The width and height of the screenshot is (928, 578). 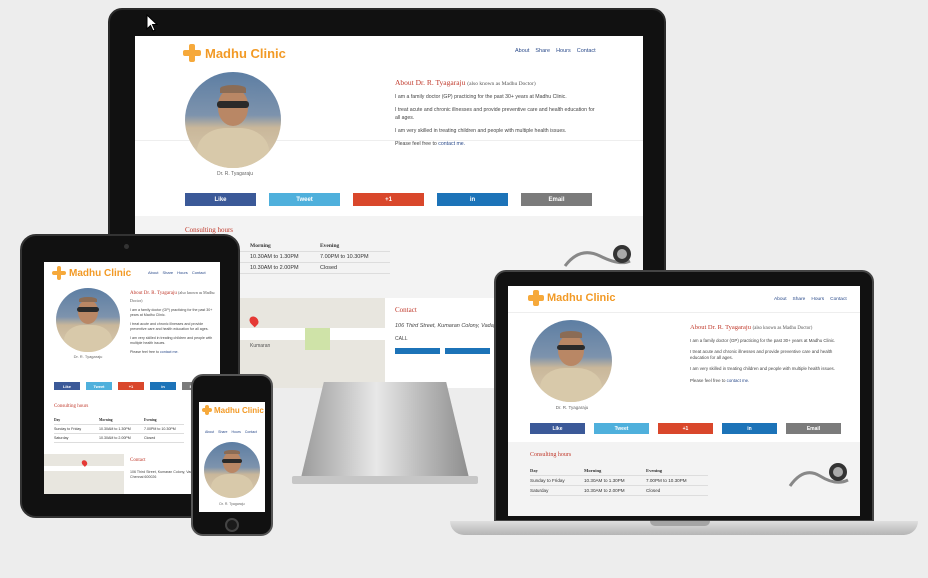 I want to click on divider, so click(x=684, y=312).